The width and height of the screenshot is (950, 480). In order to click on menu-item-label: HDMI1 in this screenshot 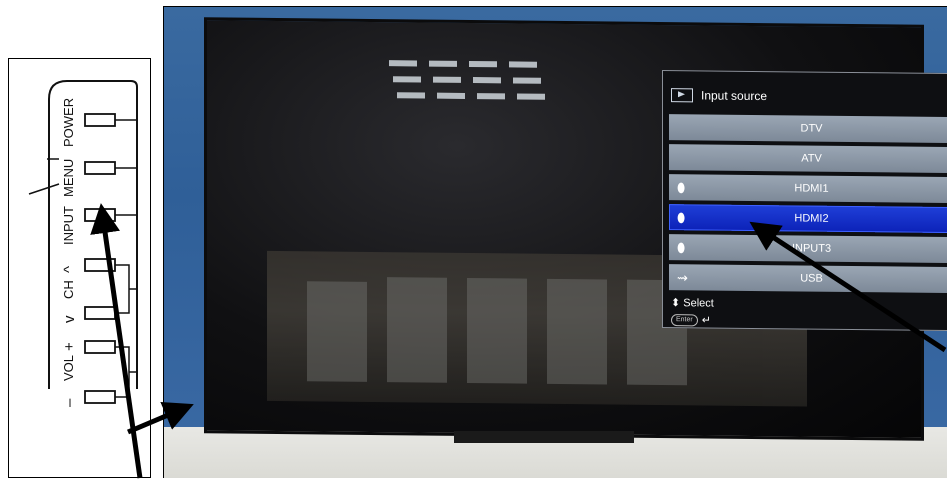, I will do `click(811, 188)`.